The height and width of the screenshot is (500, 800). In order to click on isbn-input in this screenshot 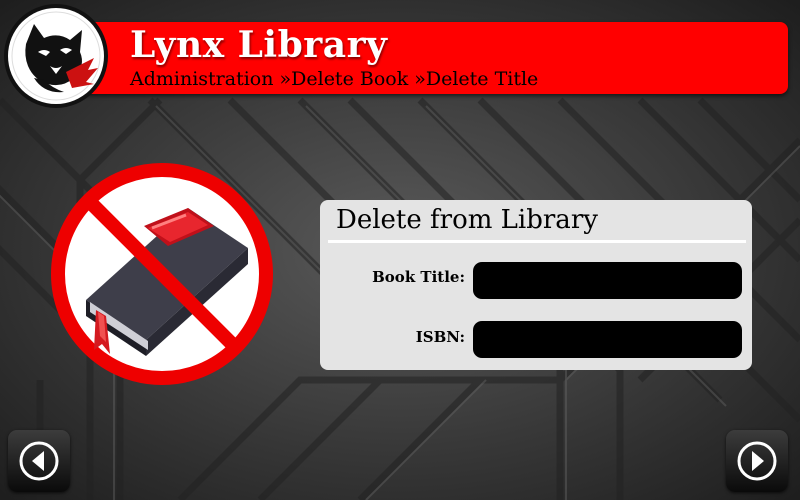, I will do `click(607, 339)`.